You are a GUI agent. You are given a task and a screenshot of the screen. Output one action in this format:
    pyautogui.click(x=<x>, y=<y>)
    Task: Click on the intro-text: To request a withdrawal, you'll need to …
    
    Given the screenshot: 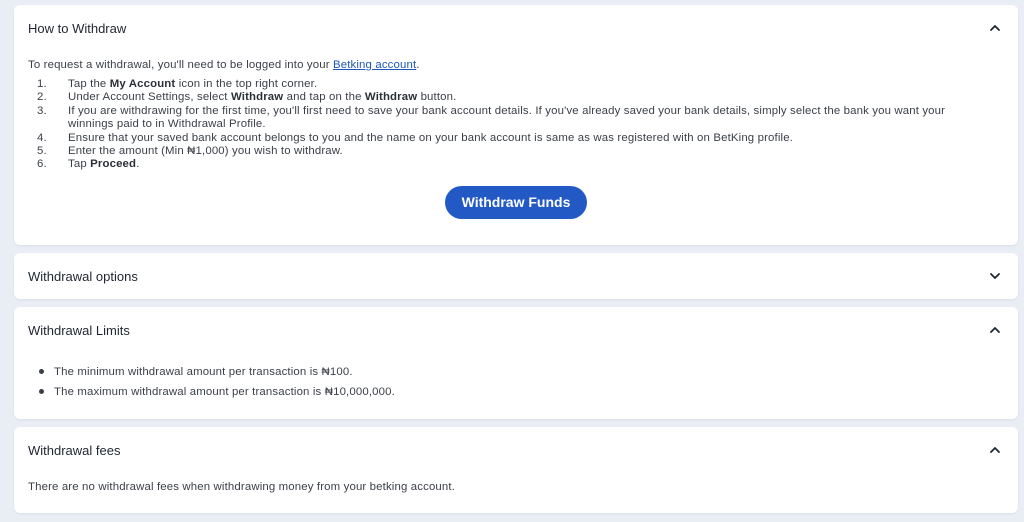 What is the action you would take?
    pyautogui.click(x=224, y=65)
    